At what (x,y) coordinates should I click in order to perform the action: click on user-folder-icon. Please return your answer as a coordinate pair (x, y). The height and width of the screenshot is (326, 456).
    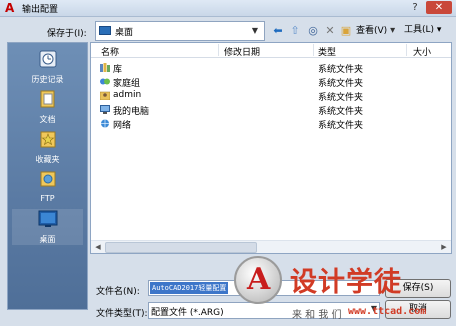
    Looking at the image, I should click on (105, 95).